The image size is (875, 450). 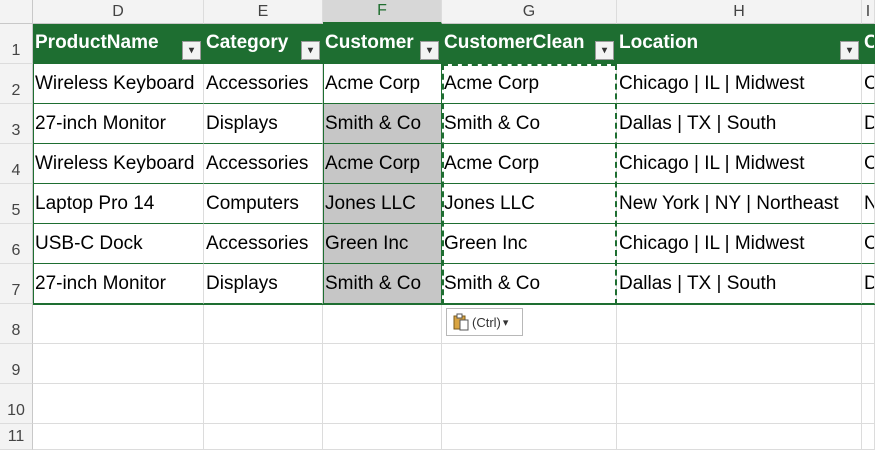 I want to click on row-header-3: 3, so click(x=16, y=124).